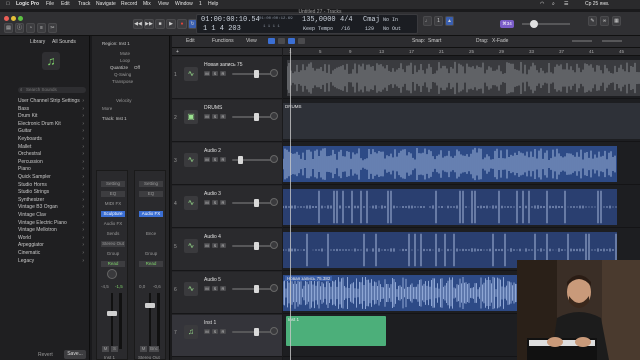 This screenshot has width=640, height=360. What do you see at coordinates (177, 52) in the screenshot?
I see `add-track-button: +` at bounding box center [177, 52].